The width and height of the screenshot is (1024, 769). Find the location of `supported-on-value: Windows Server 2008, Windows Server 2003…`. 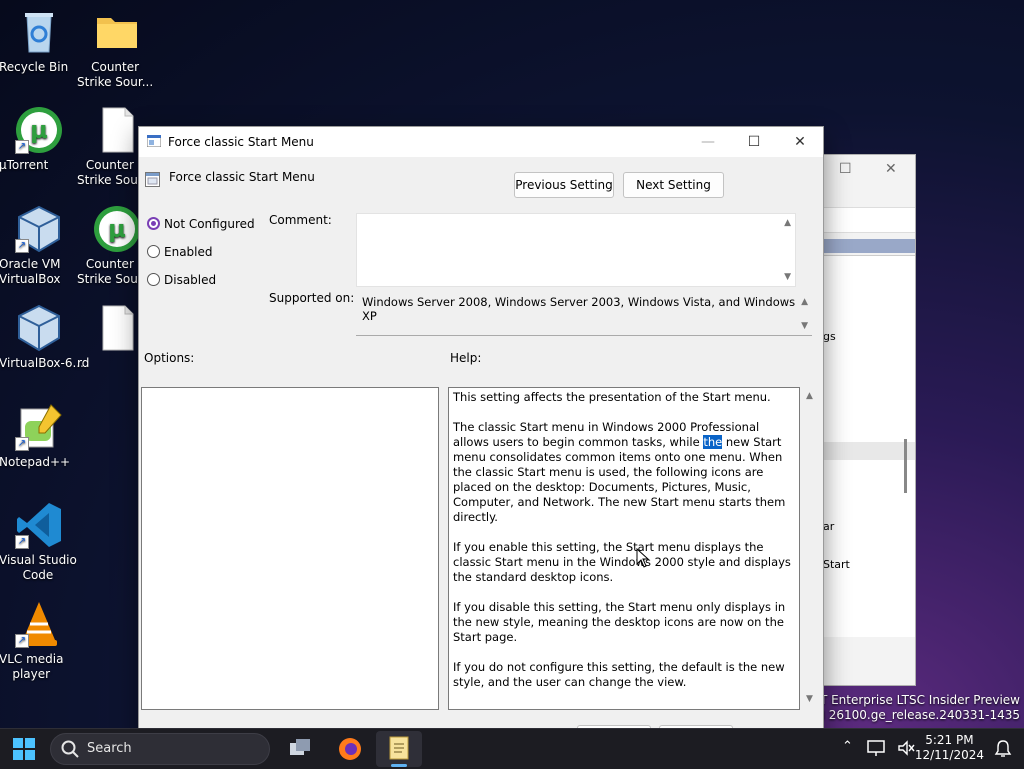

supported-on-value: Windows Server 2008, Windows Server 2003… is located at coordinates (579, 309).